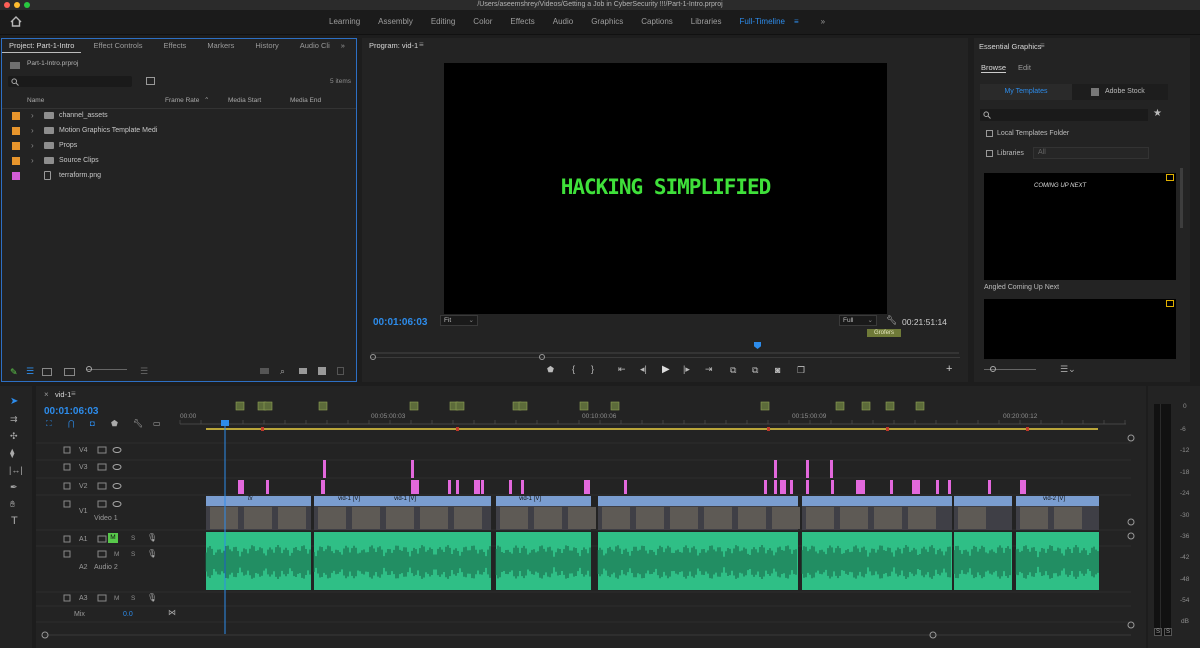 The width and height of the screenshot is (1200, 648). I want to click on lift-icon: ⧉, so click(733, 370).